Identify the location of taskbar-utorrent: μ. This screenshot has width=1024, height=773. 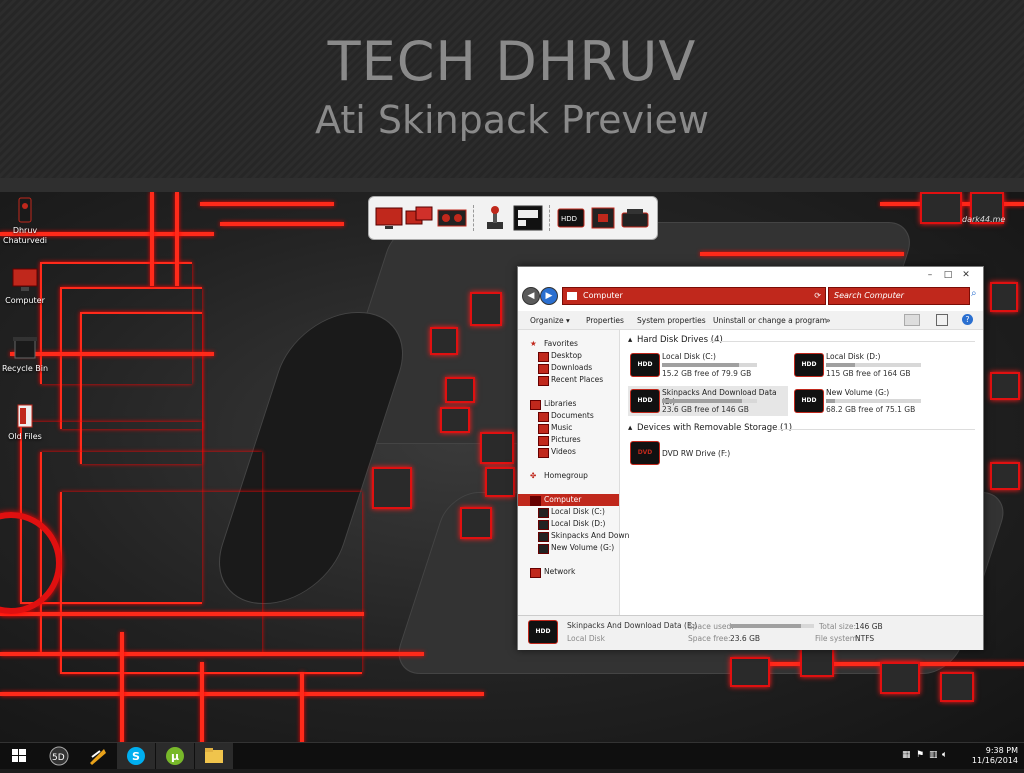
(175, 756).